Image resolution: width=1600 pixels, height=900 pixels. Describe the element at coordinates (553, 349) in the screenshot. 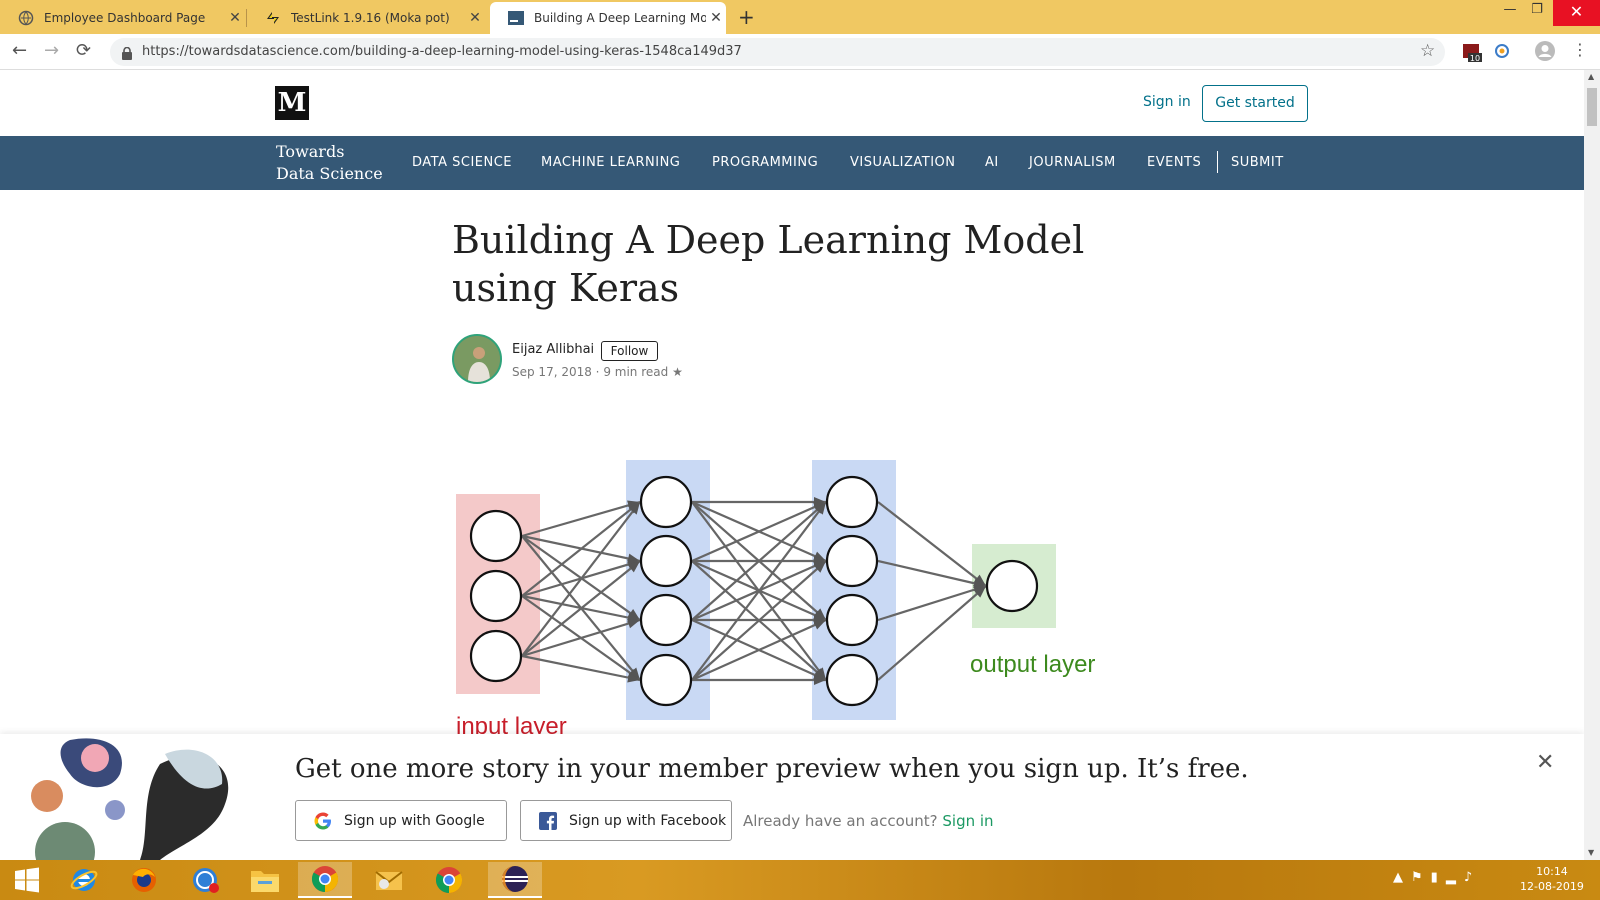

I see `author-name: Eijaz Allibhai` at that location.